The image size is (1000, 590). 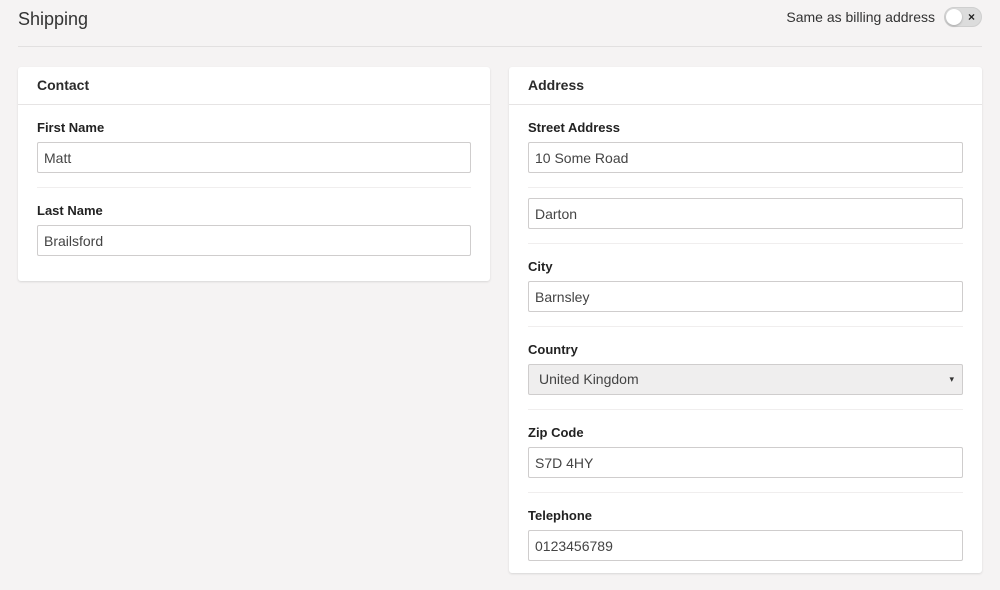 I want to click on last-name-field-group: Last Name, so click(x=254, y=229).